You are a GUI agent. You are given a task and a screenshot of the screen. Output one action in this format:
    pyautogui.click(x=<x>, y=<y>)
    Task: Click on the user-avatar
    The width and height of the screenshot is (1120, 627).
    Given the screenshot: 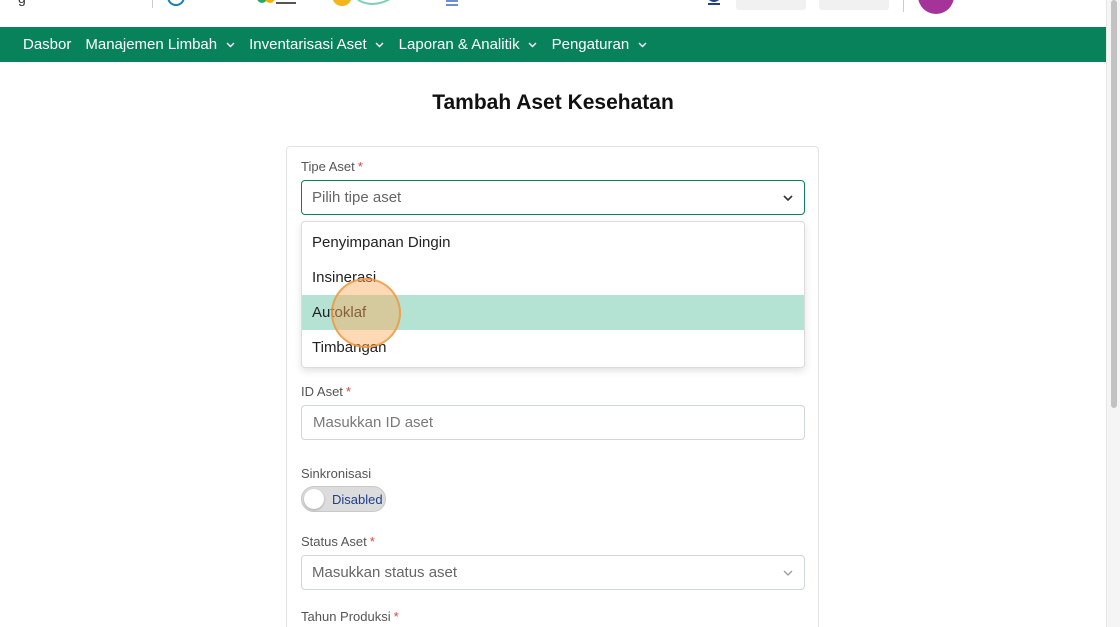 What is the action you would take?
    pyautogui.click(x=936, y=7)
    